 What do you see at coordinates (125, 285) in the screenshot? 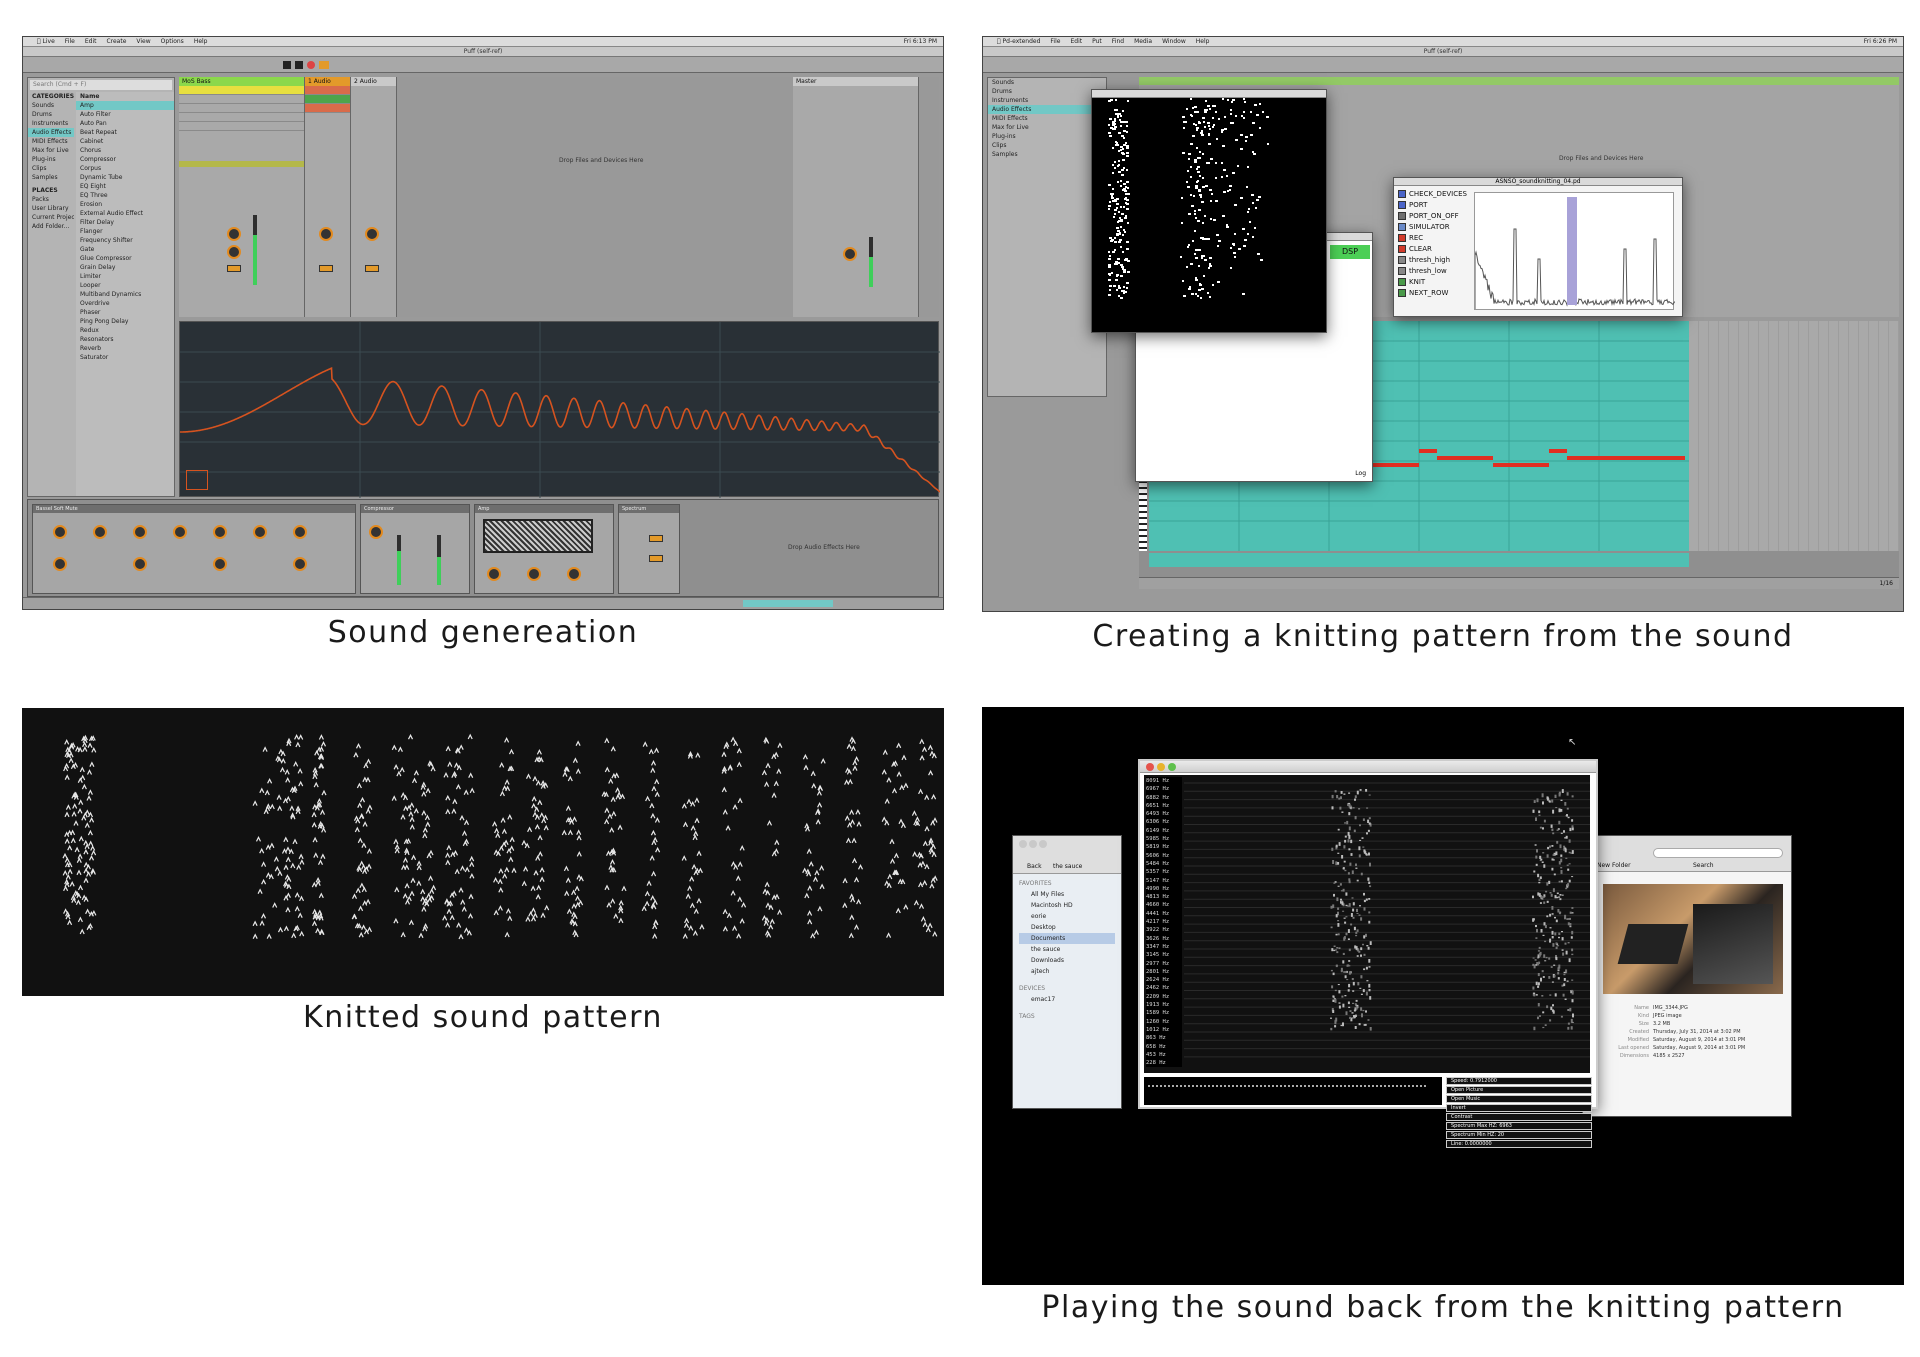
I see `browser-item: Looper` at bounding box center [125, 285].